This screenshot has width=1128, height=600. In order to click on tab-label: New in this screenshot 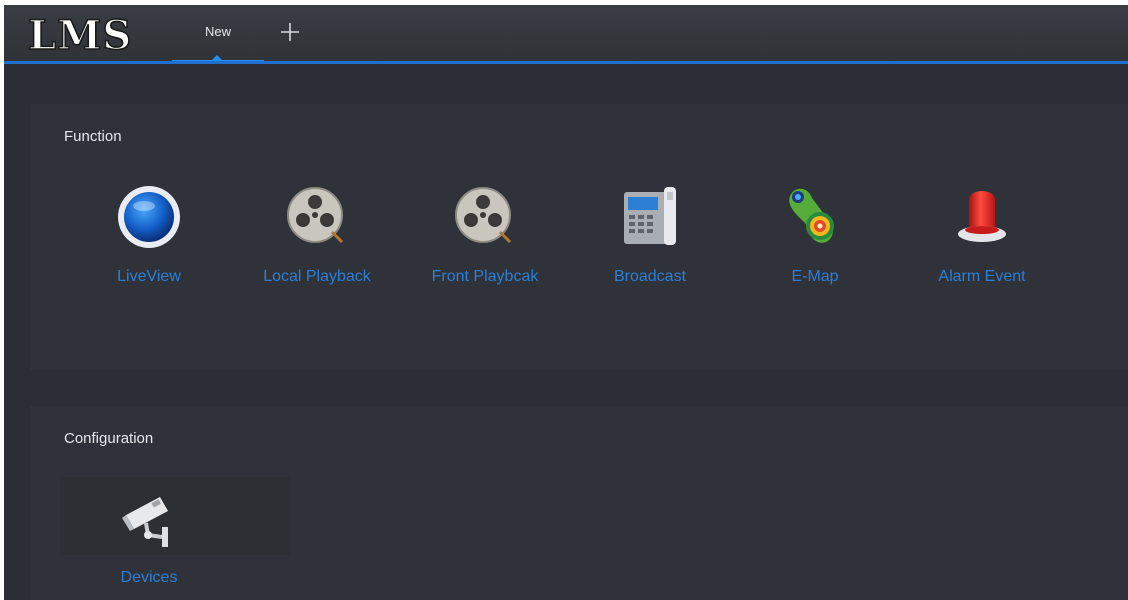, I will do `click(217, 31)`.